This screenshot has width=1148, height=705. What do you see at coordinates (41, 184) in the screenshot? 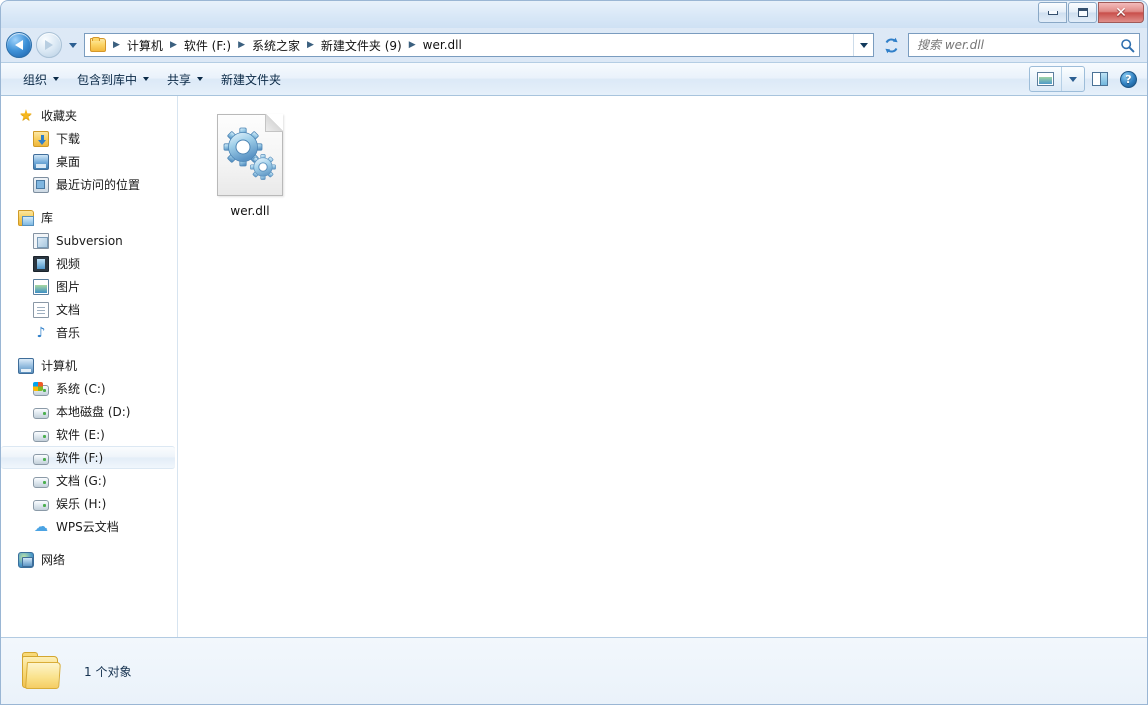
I see `recent-places-icon` at bounding box center [41, 184].